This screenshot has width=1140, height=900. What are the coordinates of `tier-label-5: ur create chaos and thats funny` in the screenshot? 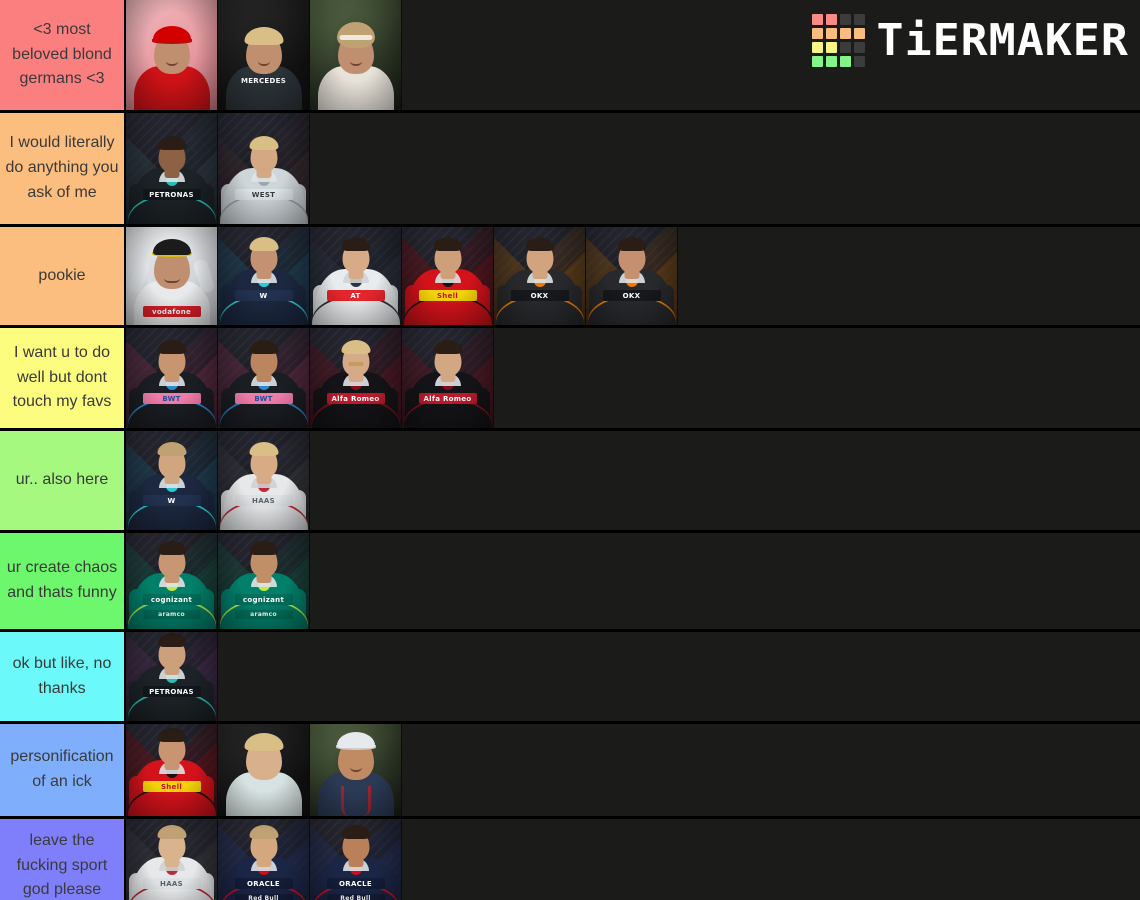 It's located at (63, 581).